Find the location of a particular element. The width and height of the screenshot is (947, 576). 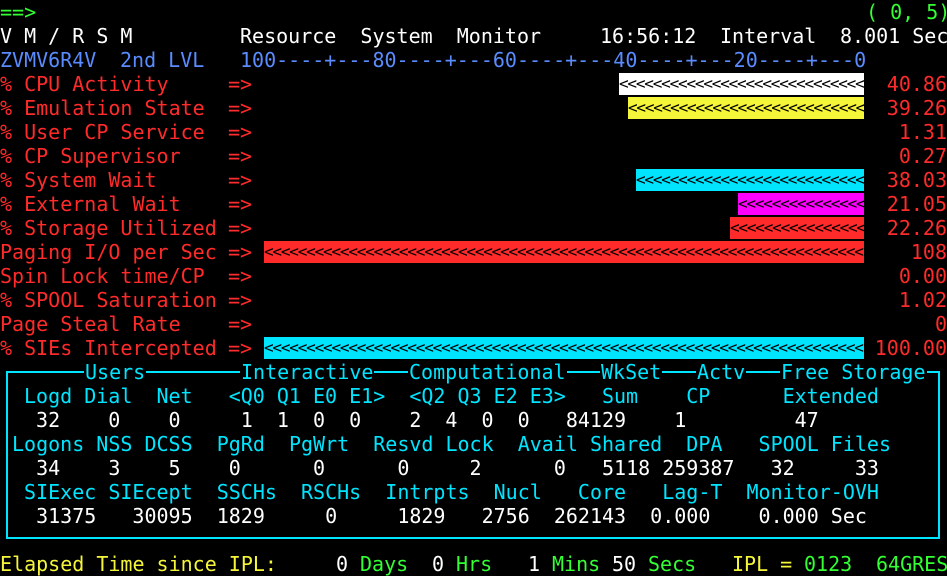

command-prompt: ==> is located at coordinates (18, 12).